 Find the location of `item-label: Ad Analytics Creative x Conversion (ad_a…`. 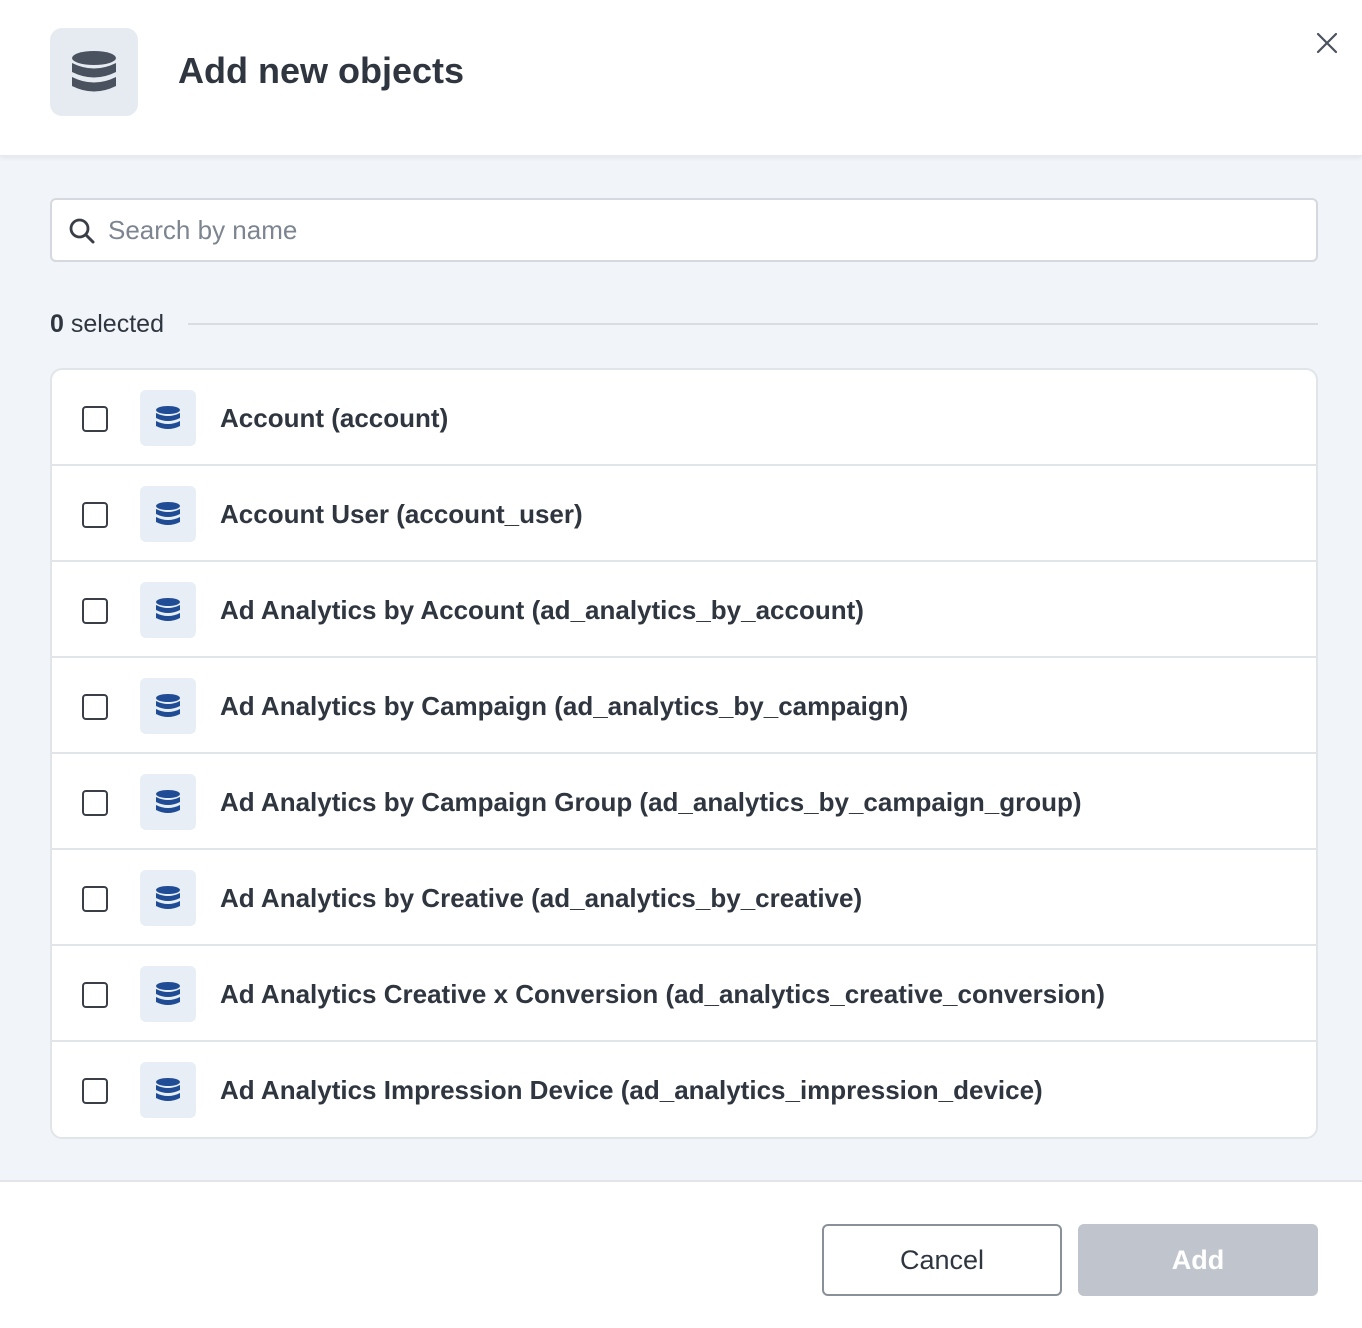

item-label: Ad Analytics Creative x Conversion (ad_a… is located at coordinates (662, 994).